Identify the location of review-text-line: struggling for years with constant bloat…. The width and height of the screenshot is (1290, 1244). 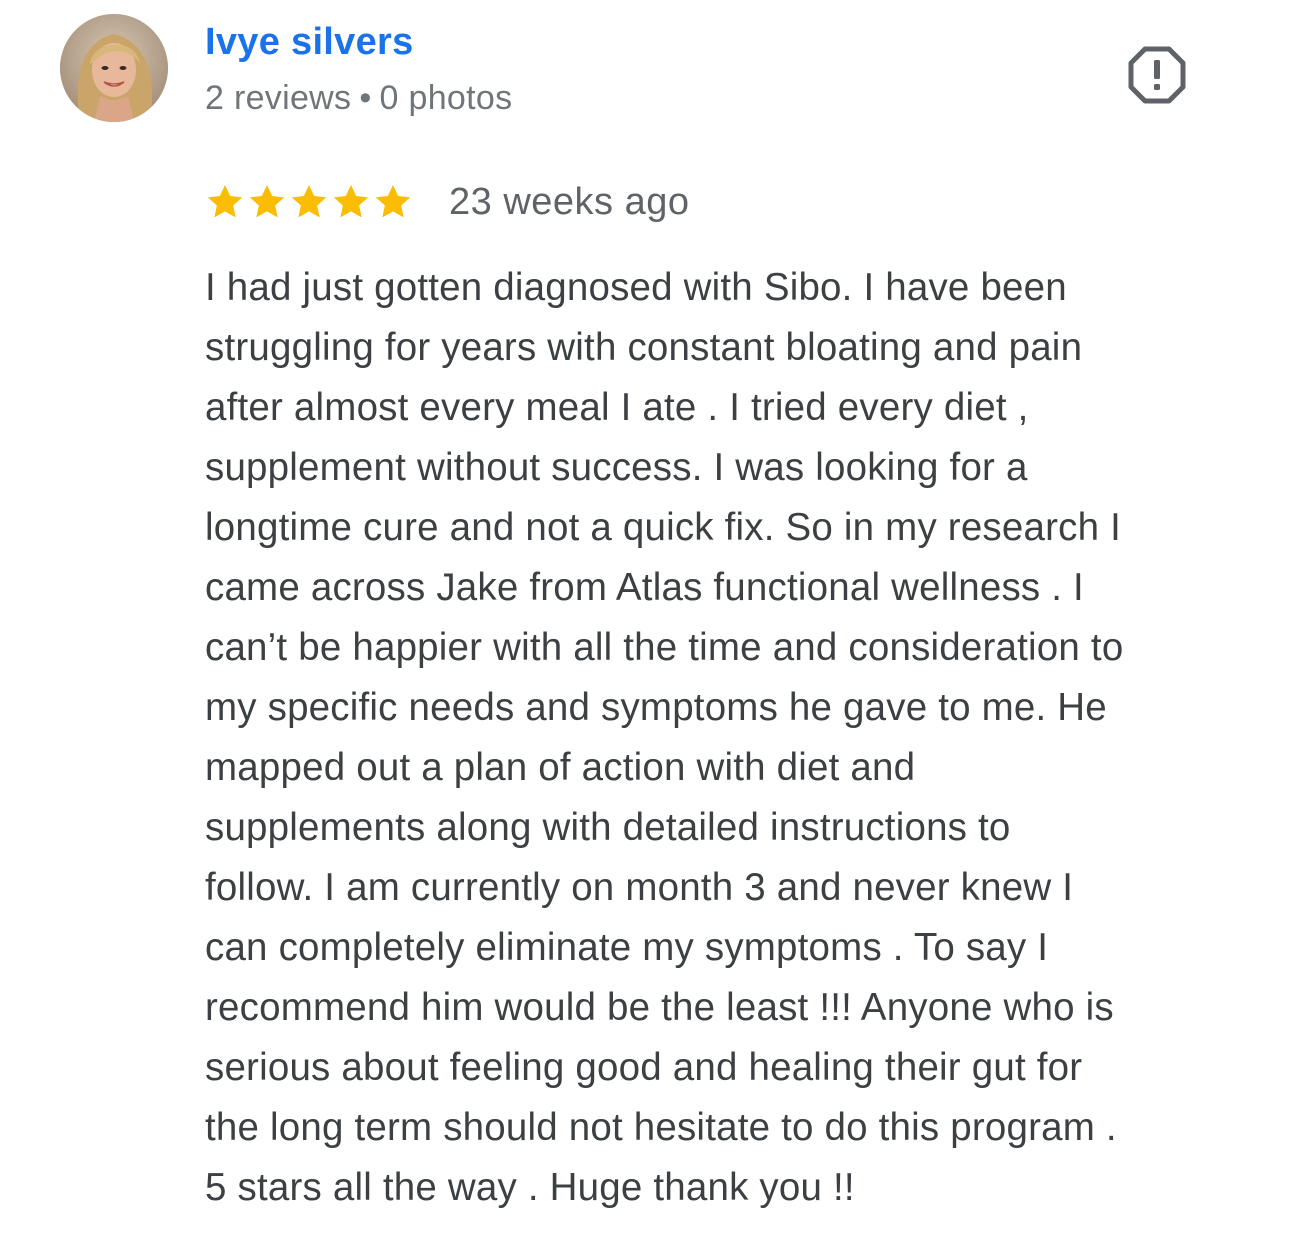
(644, 347).